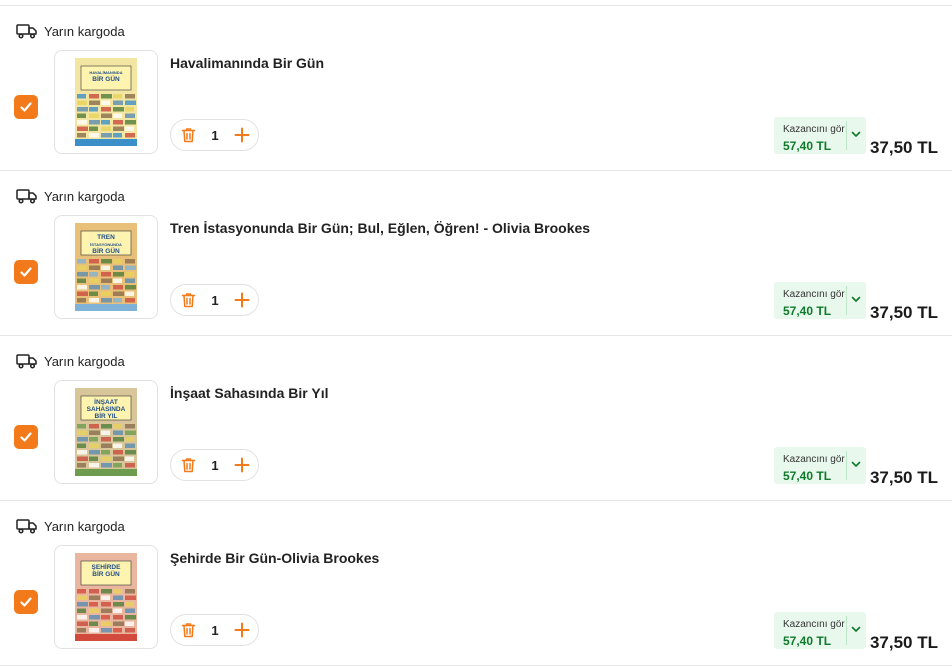 This screenshot has width=952, height=666. I want to click on cover-band, so click(106, 142).